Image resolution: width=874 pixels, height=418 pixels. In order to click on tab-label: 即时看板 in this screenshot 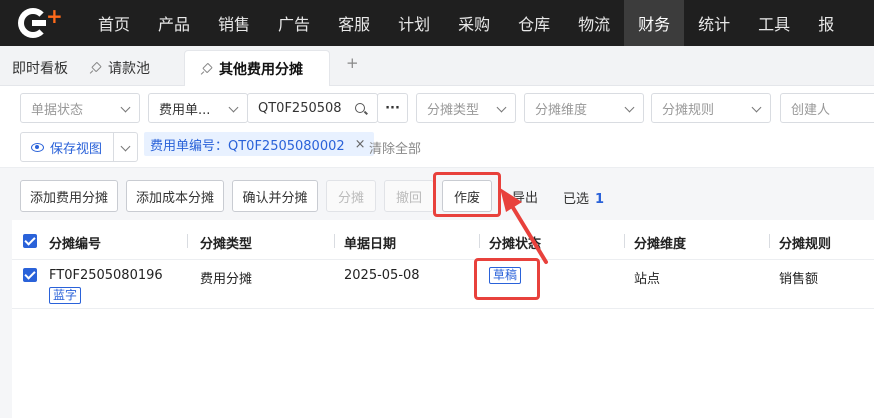, I will do `click(40, 69)`.